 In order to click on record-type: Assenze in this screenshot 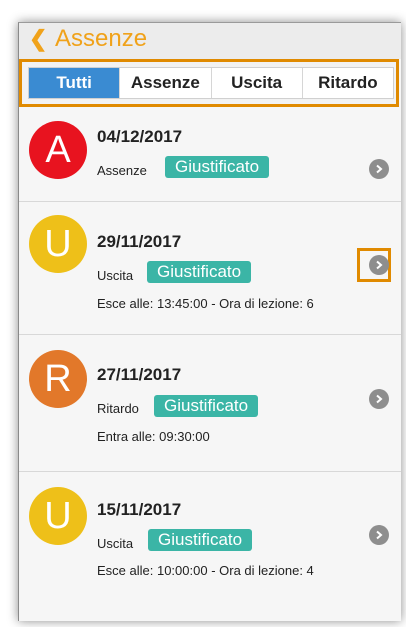, I will do `click(122, 170)`.